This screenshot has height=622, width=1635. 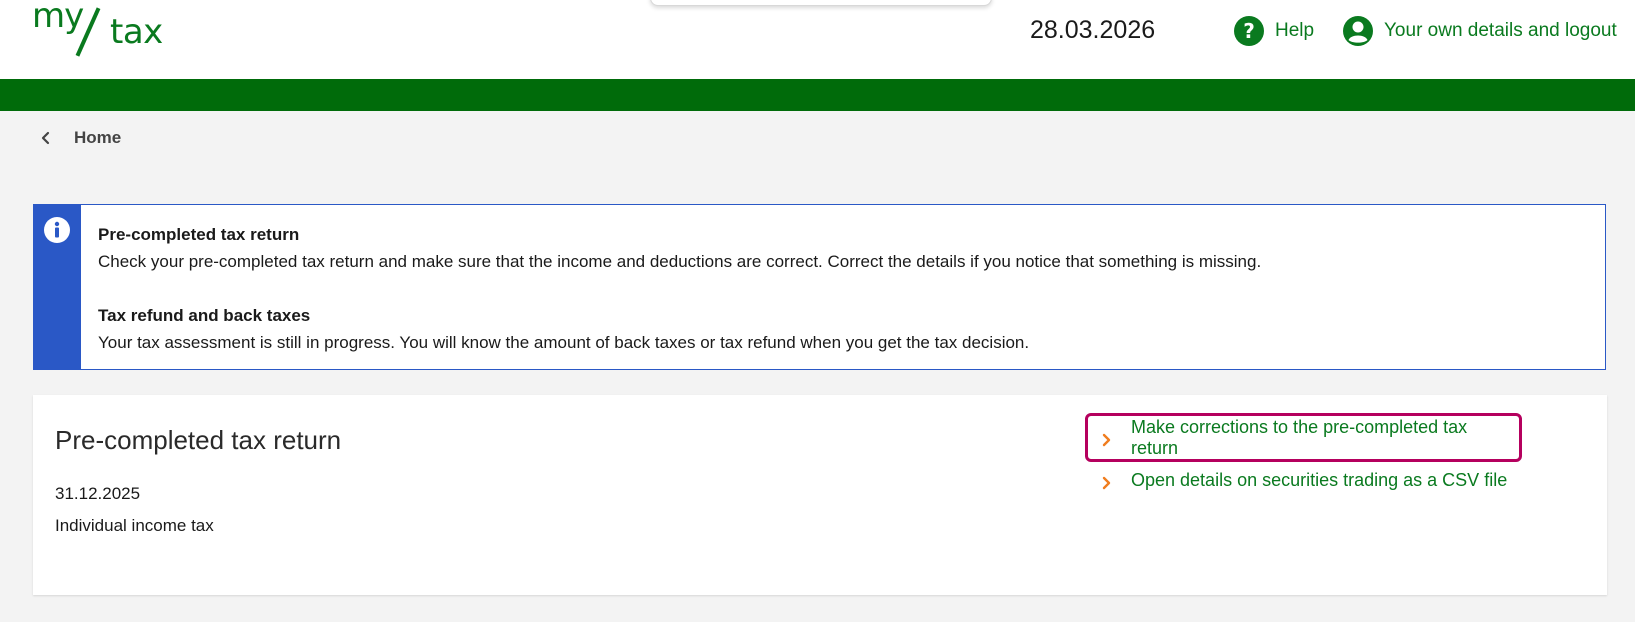 What do you see at coordinates (1358, 31) in the screenshot?
I see `user-icon` at bounding box center [1358, 31].